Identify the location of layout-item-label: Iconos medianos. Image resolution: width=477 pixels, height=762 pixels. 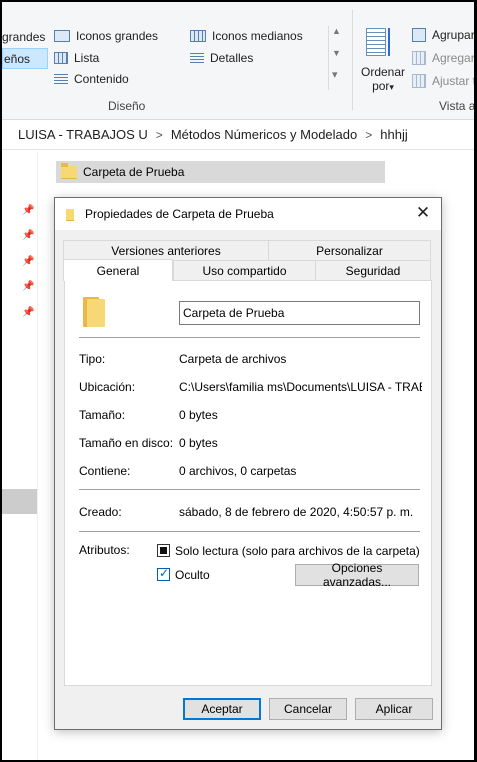
(257, 36).